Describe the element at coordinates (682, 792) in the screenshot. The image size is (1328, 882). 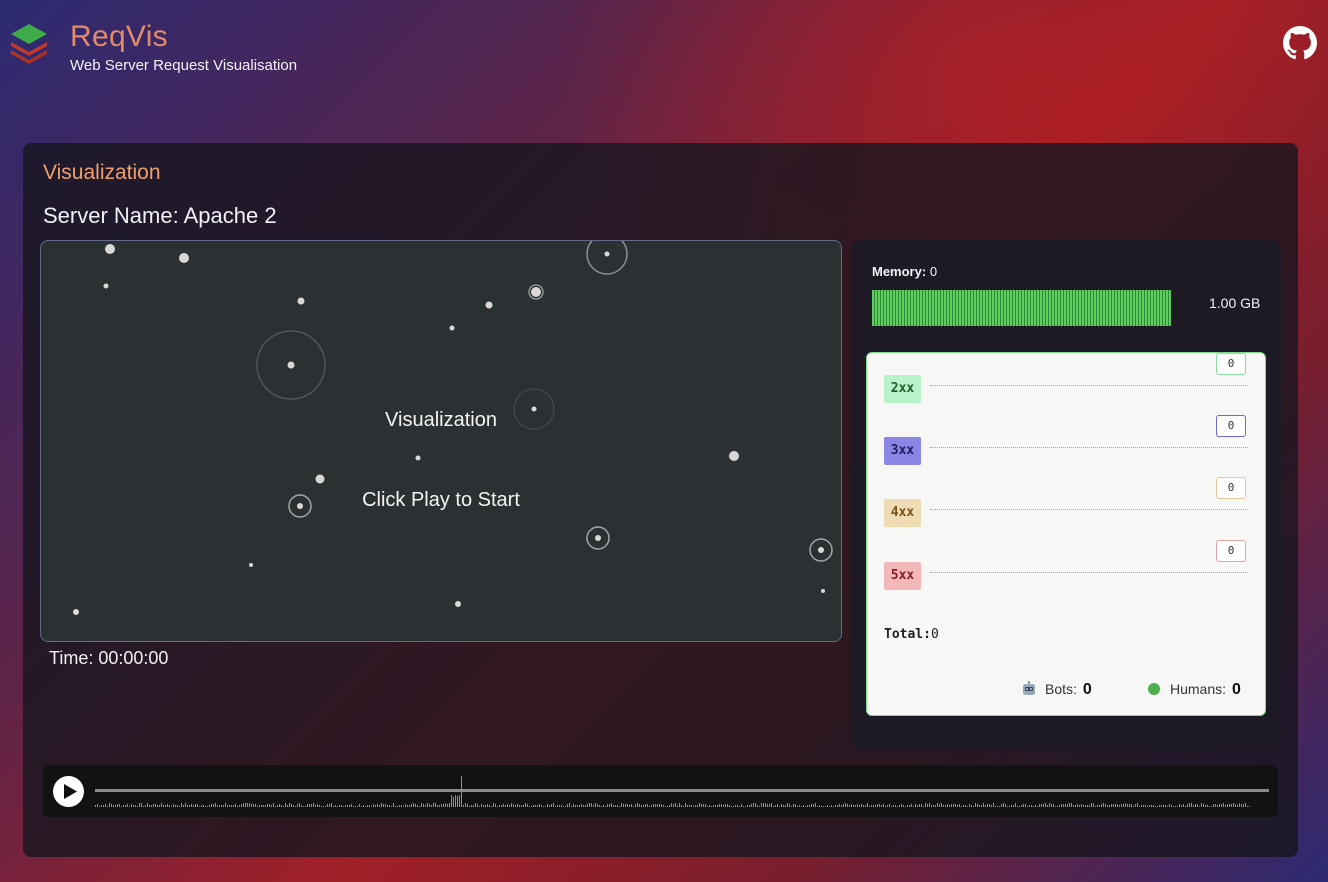
I see `request-timeline` at that location.